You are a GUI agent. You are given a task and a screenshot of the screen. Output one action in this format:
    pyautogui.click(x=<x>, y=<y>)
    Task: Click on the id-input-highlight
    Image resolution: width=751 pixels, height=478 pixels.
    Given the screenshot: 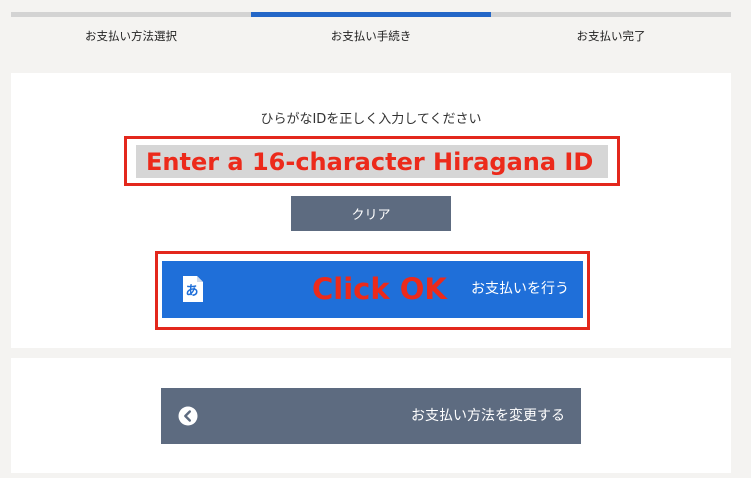 What is the action you would take?
    pyautogui.click(x=372, y=161)
    